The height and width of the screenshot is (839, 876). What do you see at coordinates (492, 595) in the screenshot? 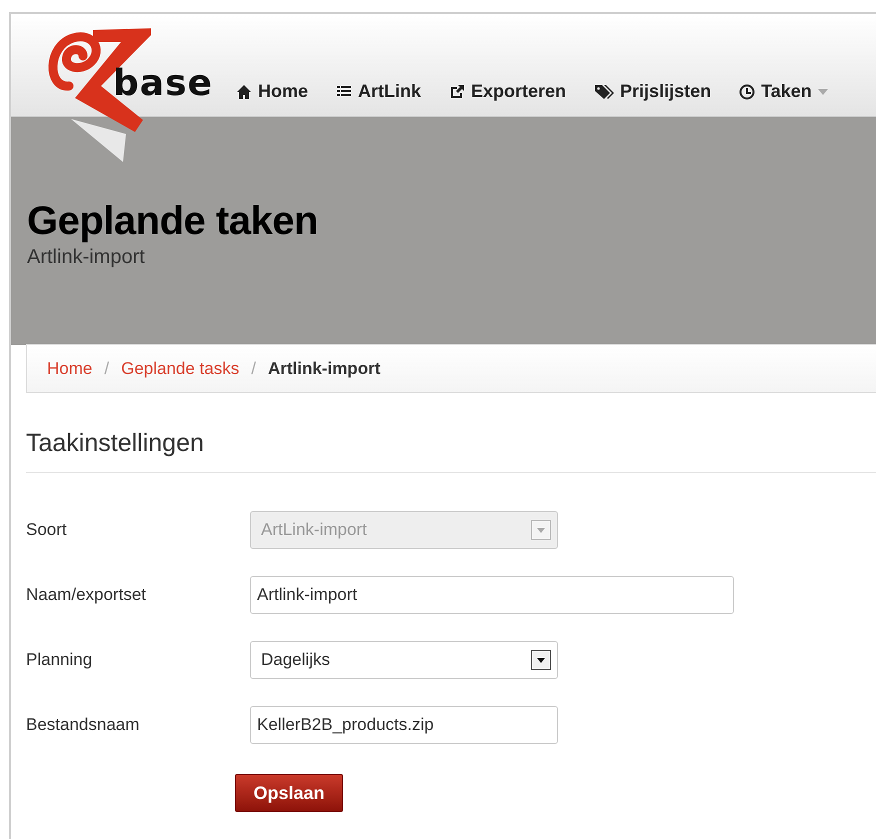
I see `text-field: Artlink-import` at bounding box center [492, 595].